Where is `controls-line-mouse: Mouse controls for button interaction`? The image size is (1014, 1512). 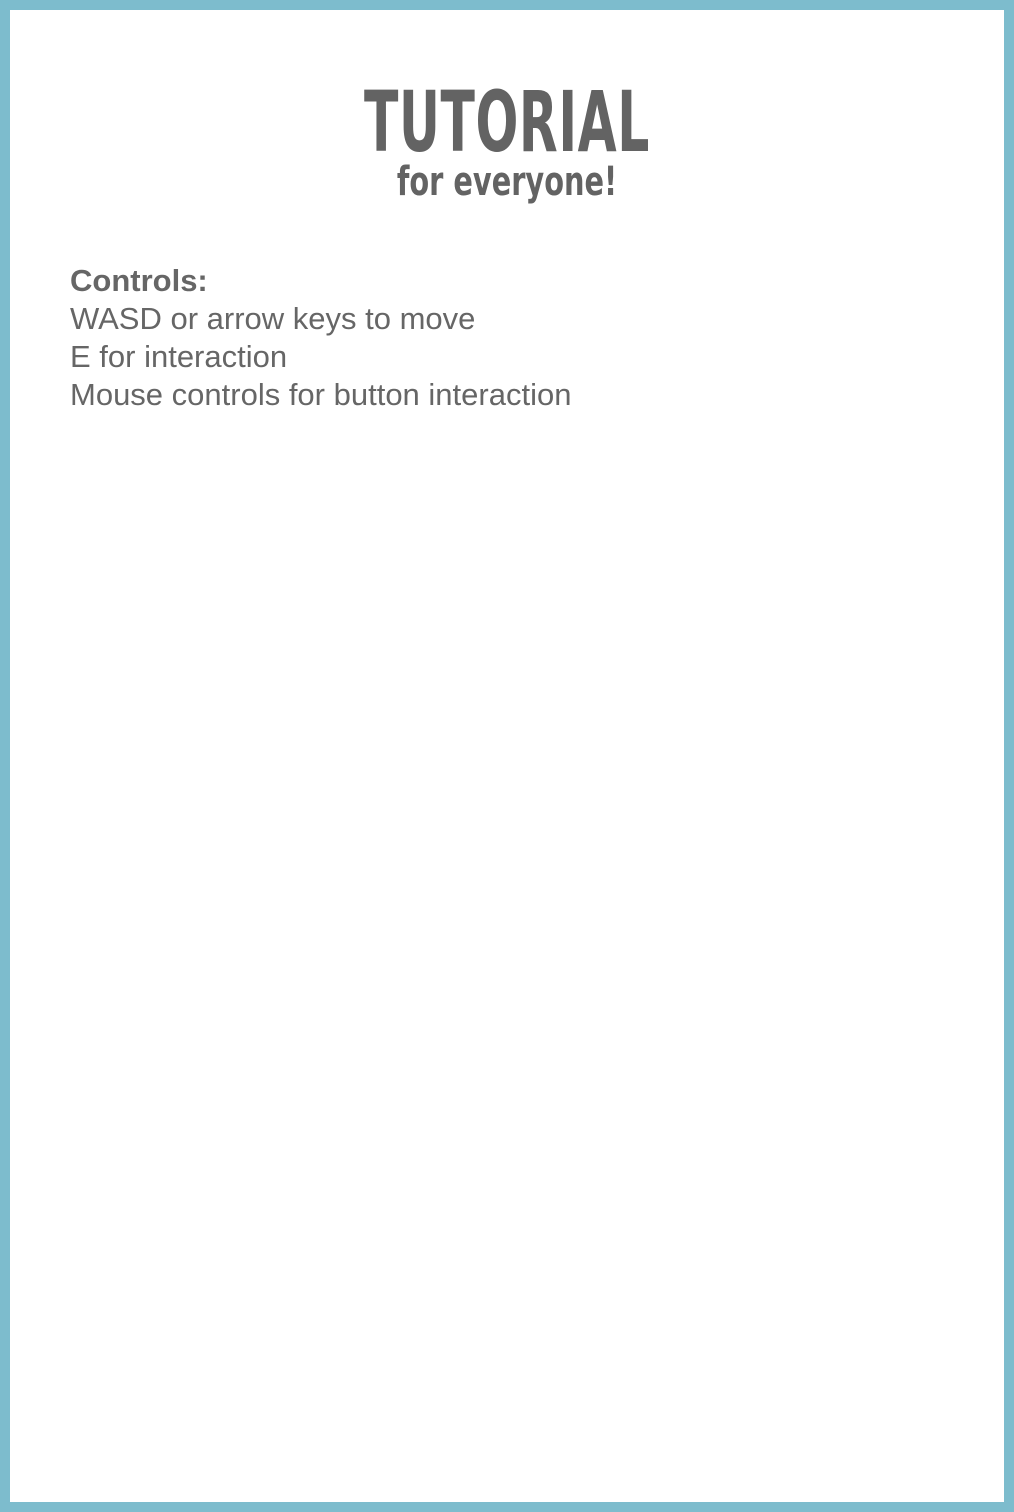
controls-line-mouse: Mouse controls for button interaction is located at coordinates (321, 394).